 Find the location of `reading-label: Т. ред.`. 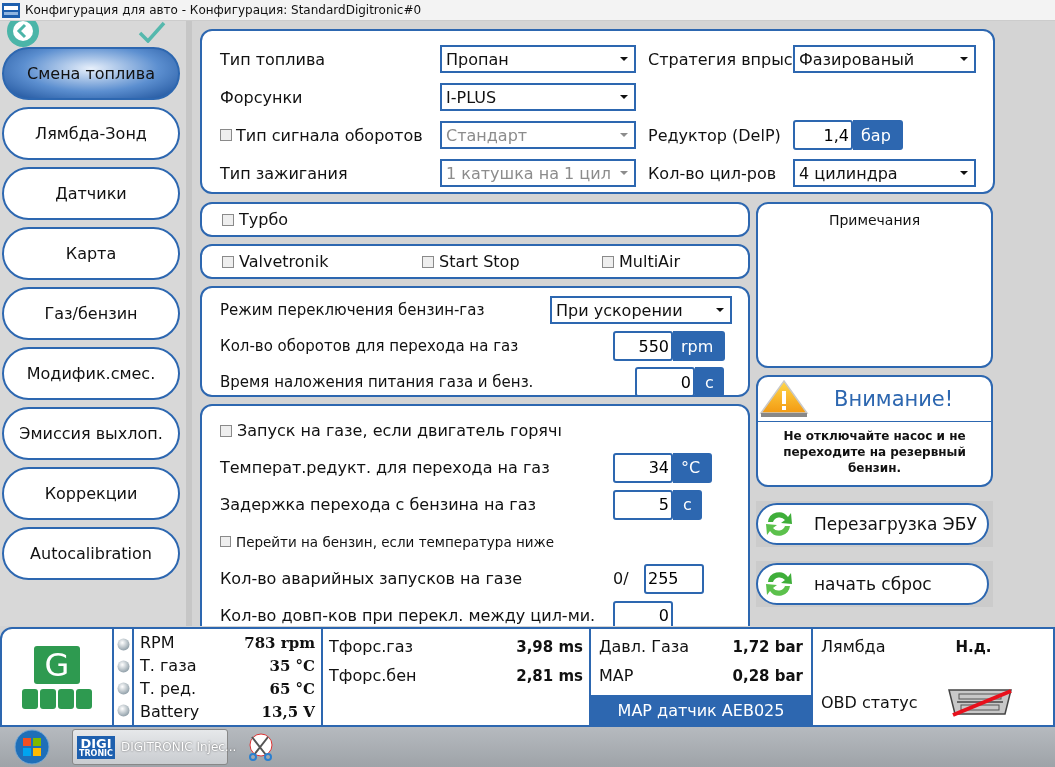

reading-label: Т. ред. is located at coordinates (168, 688).